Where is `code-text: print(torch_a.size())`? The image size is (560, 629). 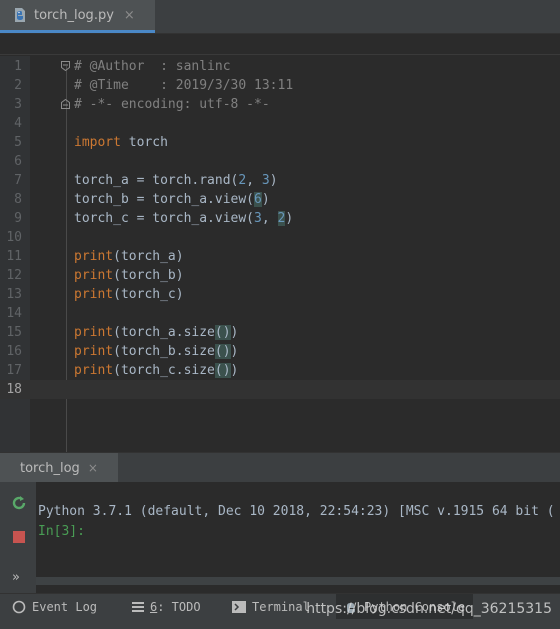 code-text: print(torch_a.size()) is located at coordinates (156, 332).